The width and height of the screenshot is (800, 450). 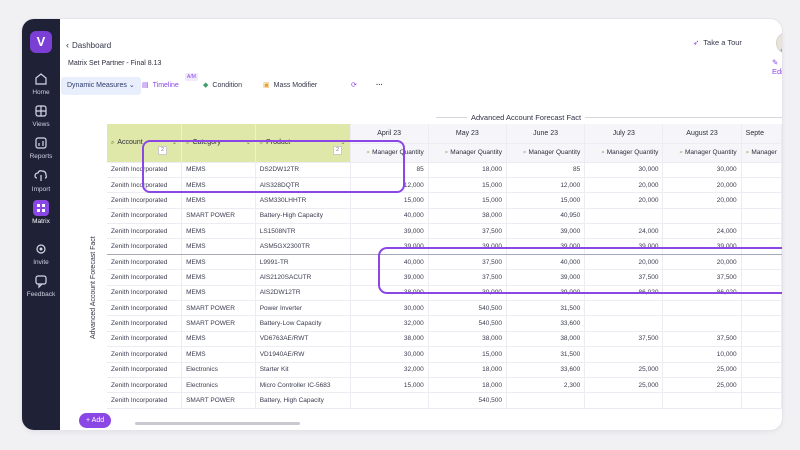 I want to click on dimension-cell: ASM5GX2300TR, so click(x=303, y=246).